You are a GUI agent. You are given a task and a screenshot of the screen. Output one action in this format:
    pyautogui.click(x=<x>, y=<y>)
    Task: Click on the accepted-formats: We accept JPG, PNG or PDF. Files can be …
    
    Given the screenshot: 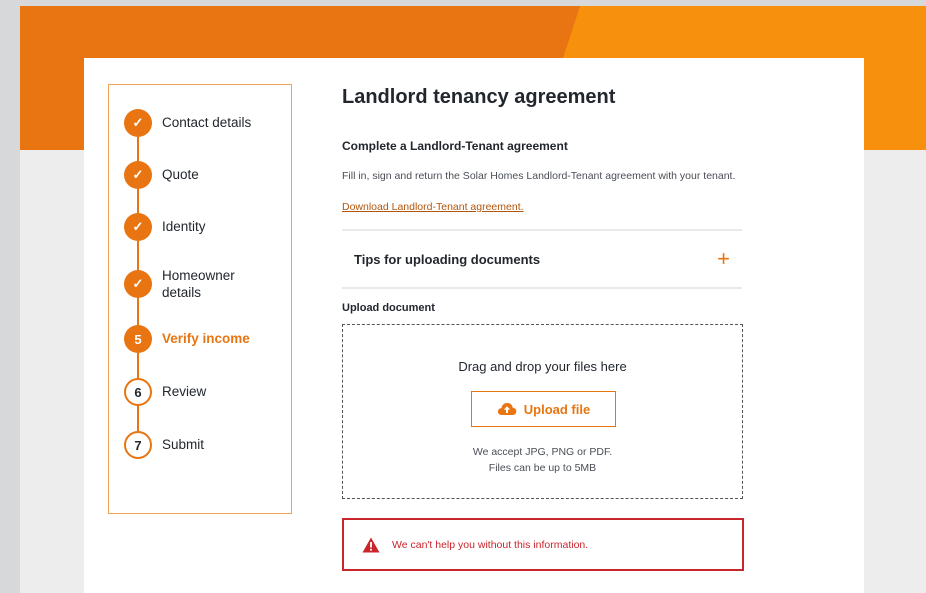 What is the action you would take?
    pyautogui.click(x=542, y=460)
    